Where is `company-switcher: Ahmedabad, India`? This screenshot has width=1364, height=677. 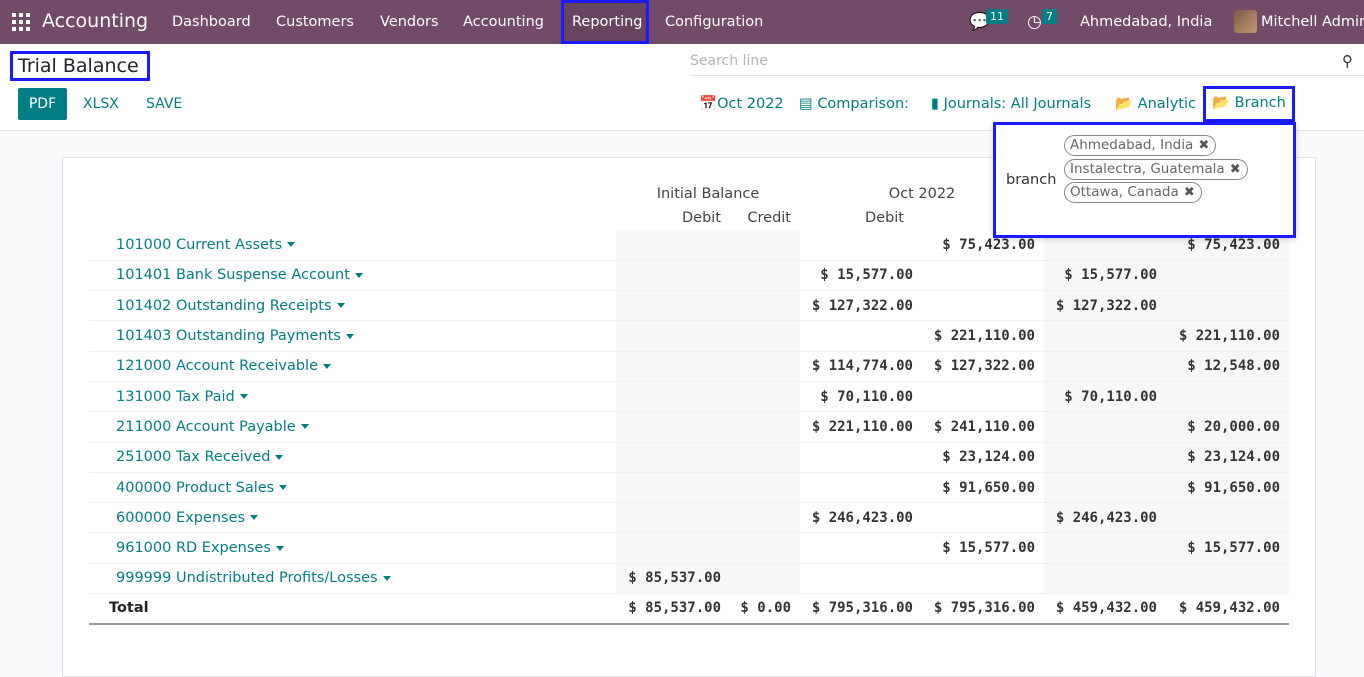 company-switcher: Ahmedabad, India is located at coordinates (1146, 22).